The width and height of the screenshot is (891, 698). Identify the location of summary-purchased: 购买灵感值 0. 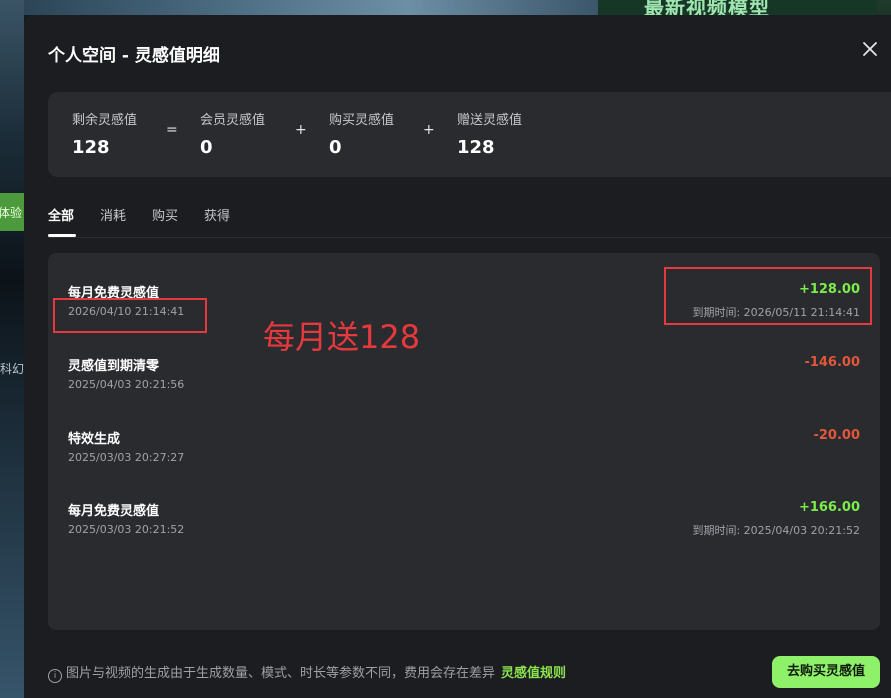
(361, 133).